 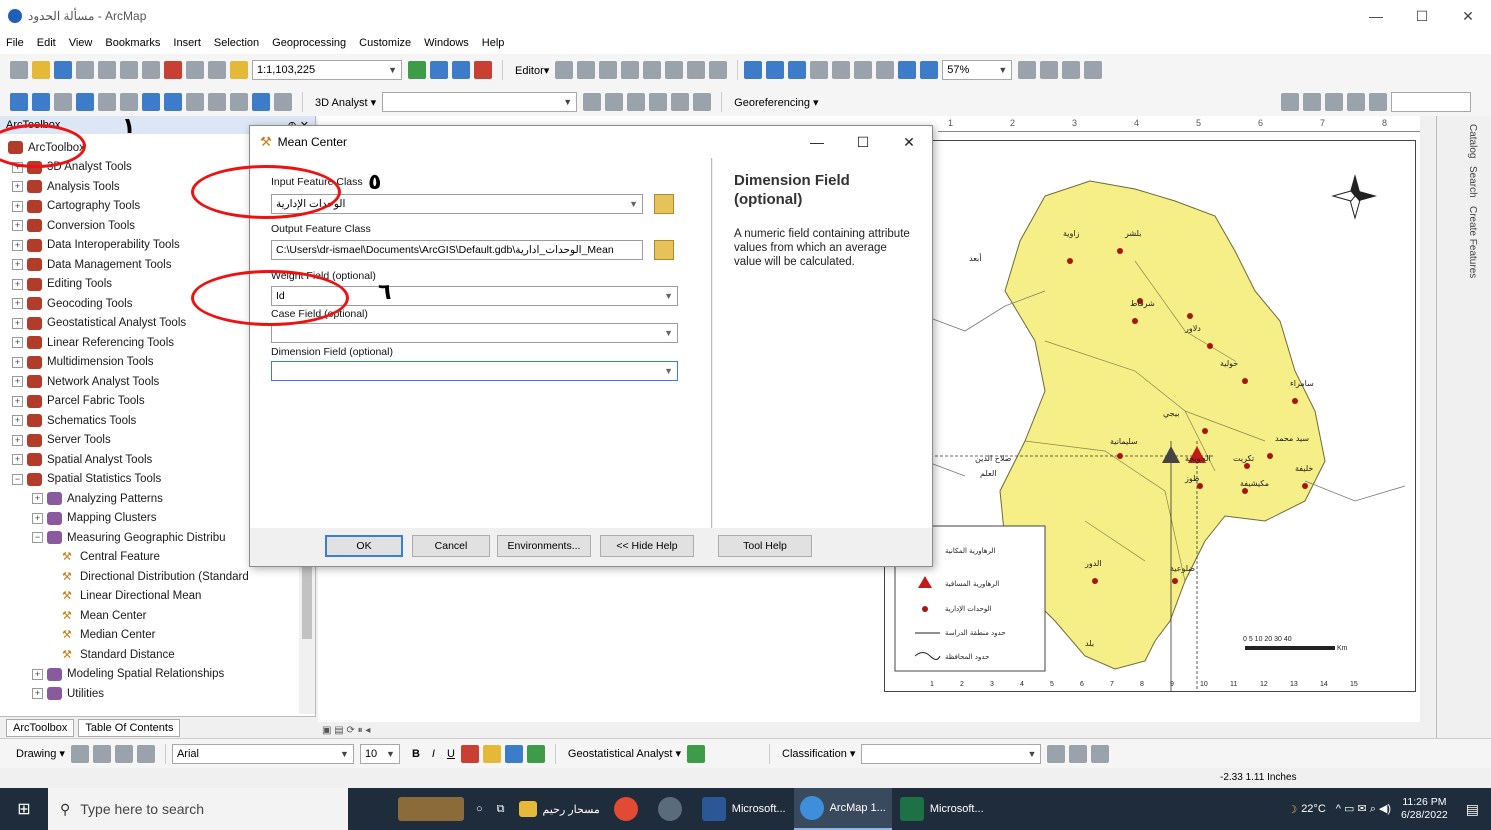 I want to click on identify-icon, so click(x=261, y=102).